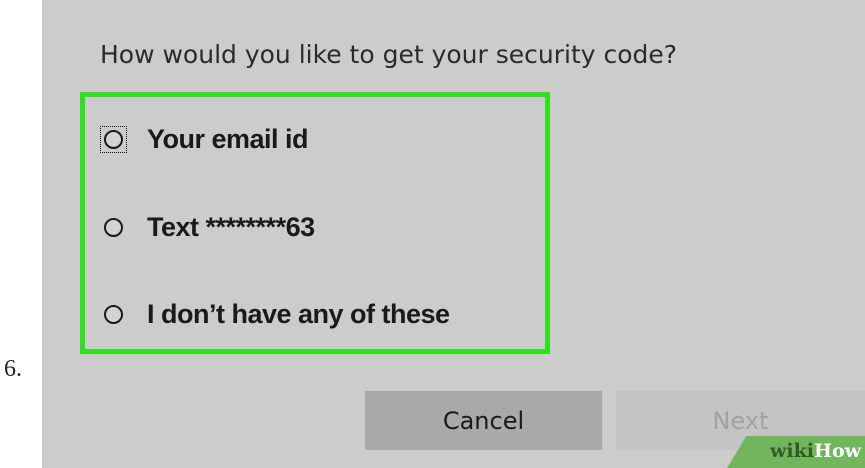  I want to click on option-email: Your email id, so click(204, 139).